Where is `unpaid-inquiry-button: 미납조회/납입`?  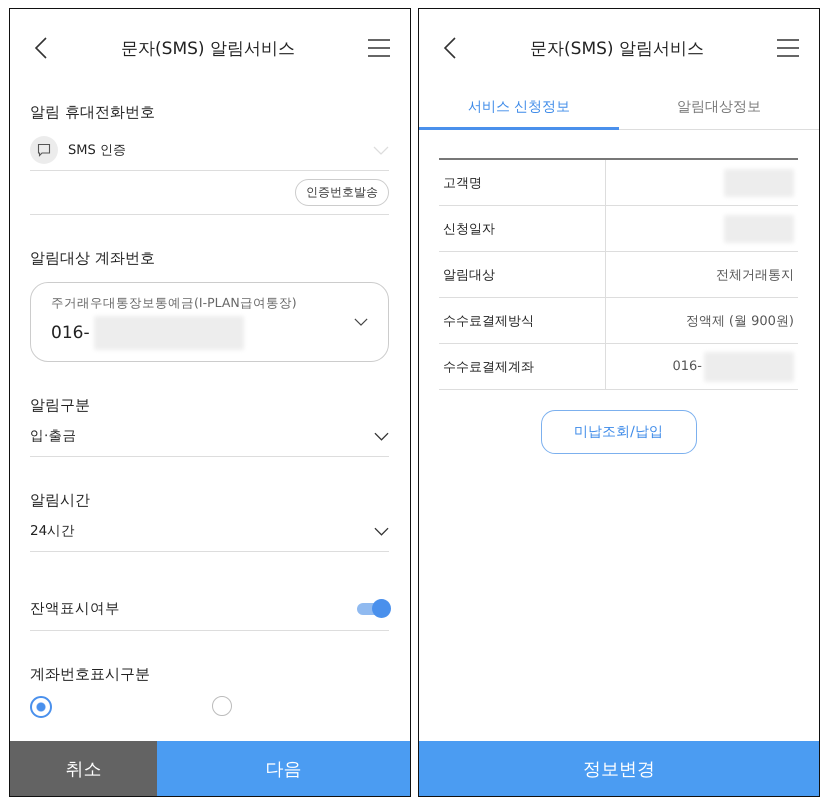
unpaid-inquiry-button: 미납조회/납입 is located at coordinates (618, 432).